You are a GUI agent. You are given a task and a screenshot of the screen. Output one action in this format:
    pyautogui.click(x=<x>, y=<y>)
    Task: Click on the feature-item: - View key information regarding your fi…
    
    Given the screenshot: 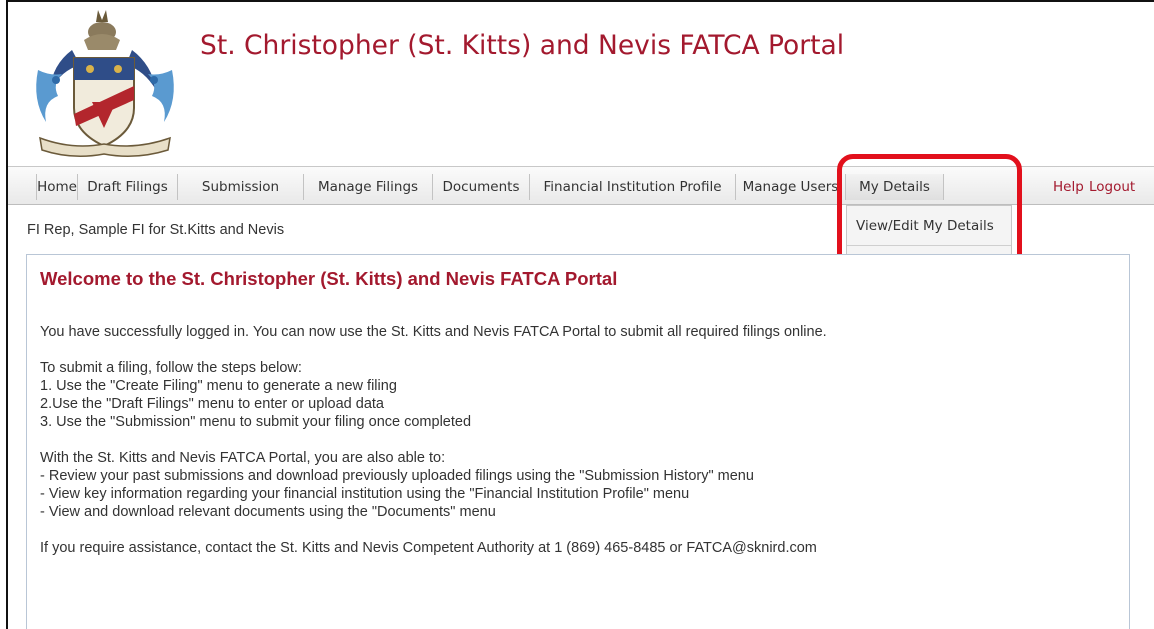 What is the action you would take?
    pyautogui.click(x=365, y=494)
    